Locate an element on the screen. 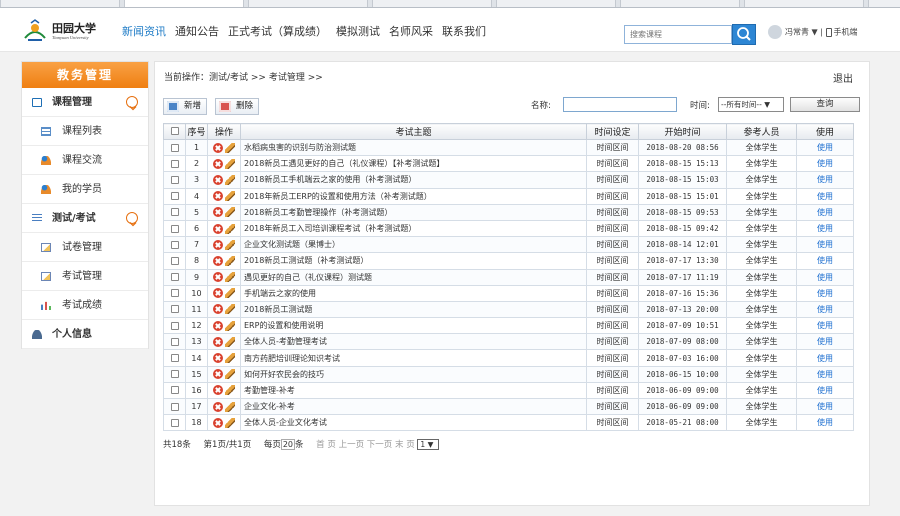  nav-item-3: 模拟测试 is located at coordinates (358, 31).